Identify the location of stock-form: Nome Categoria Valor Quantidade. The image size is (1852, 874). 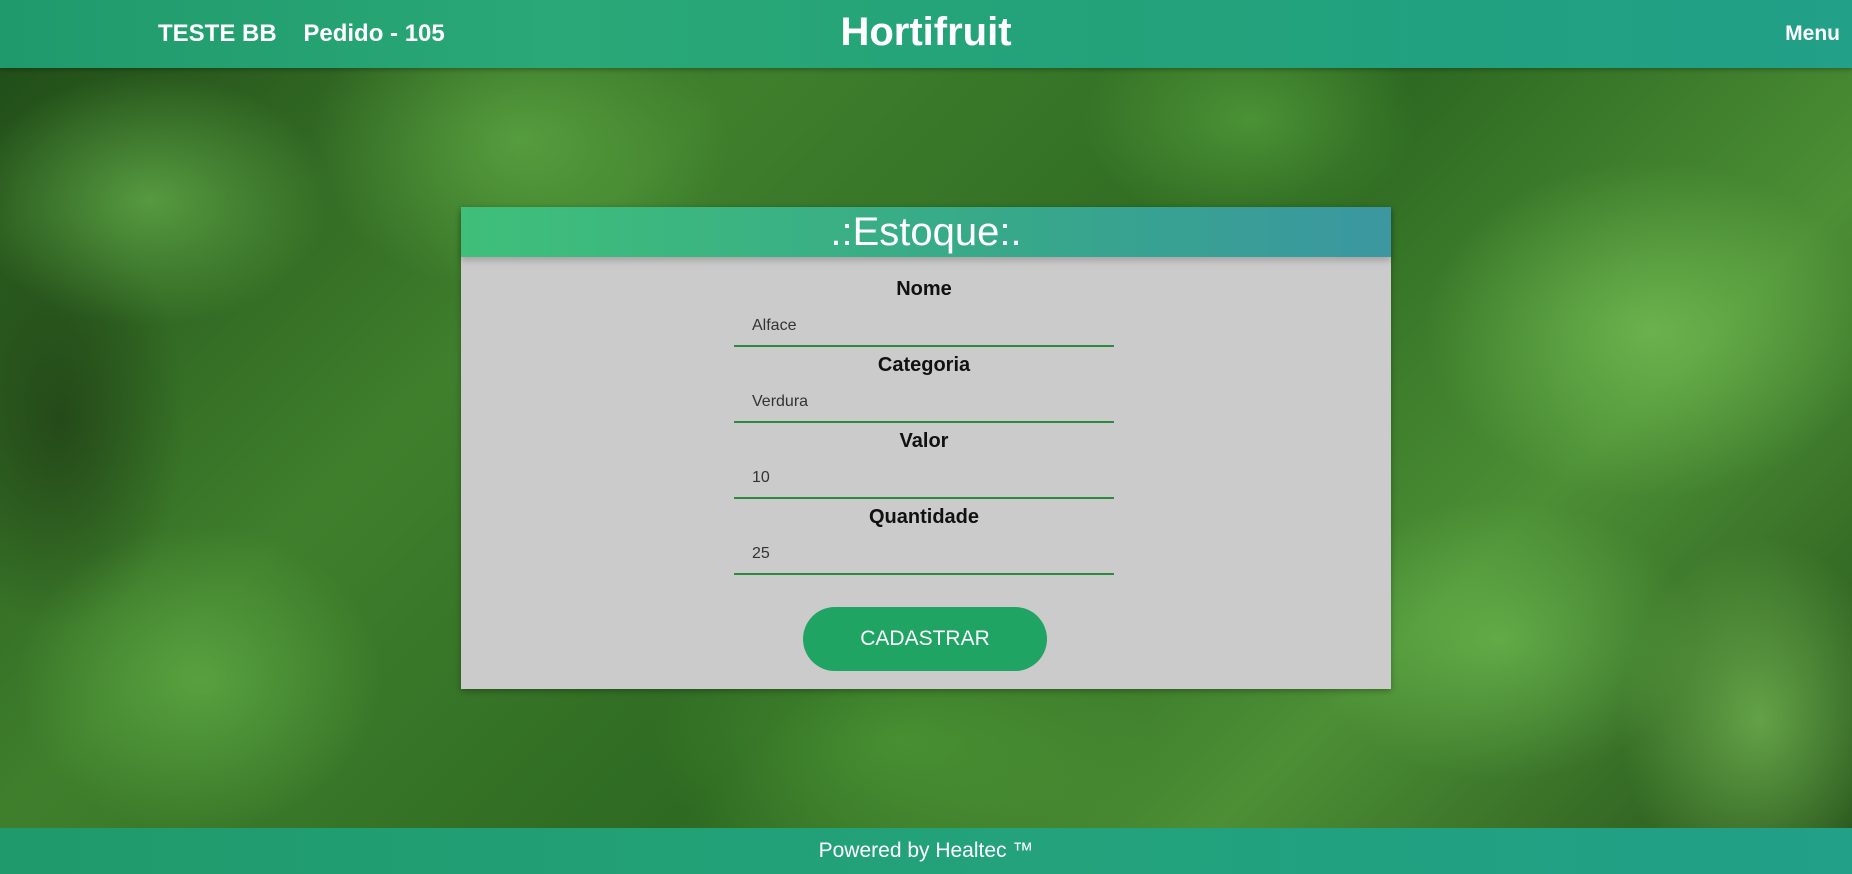
(924, 429).